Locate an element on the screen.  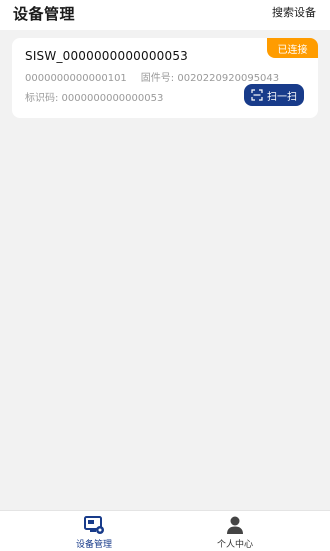
bottom-tab-bar: 设备管理 个人中心 is located at coordinates (165, 530).